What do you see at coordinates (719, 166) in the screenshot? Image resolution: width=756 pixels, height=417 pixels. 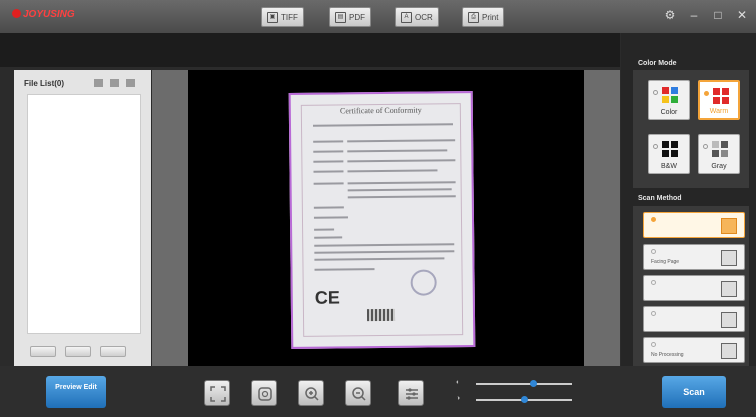 I see `gray-mode-label: Gray` at bounding box center [719, 166].